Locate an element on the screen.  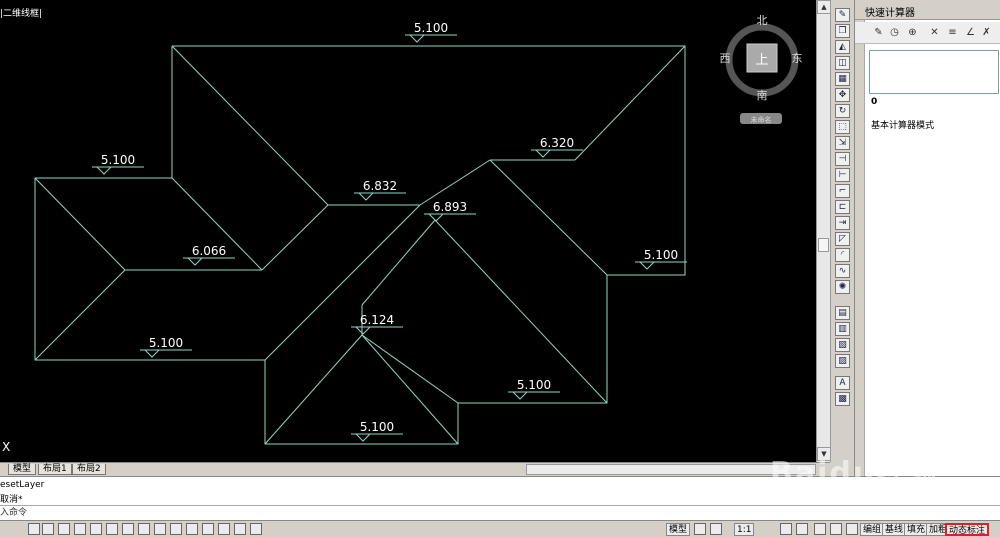
line-angle-icon: ≡ is located at coordinates (952, 33).